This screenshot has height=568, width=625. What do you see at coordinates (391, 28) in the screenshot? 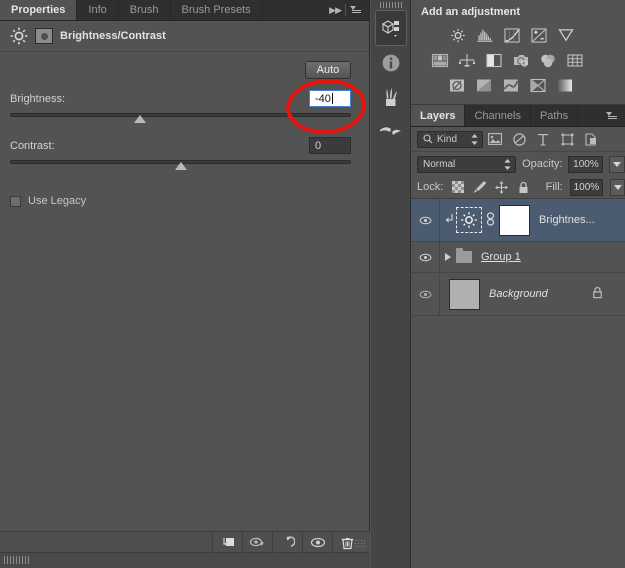
I see `dock-item-mini-bridge` at bounding box center [391, 28].